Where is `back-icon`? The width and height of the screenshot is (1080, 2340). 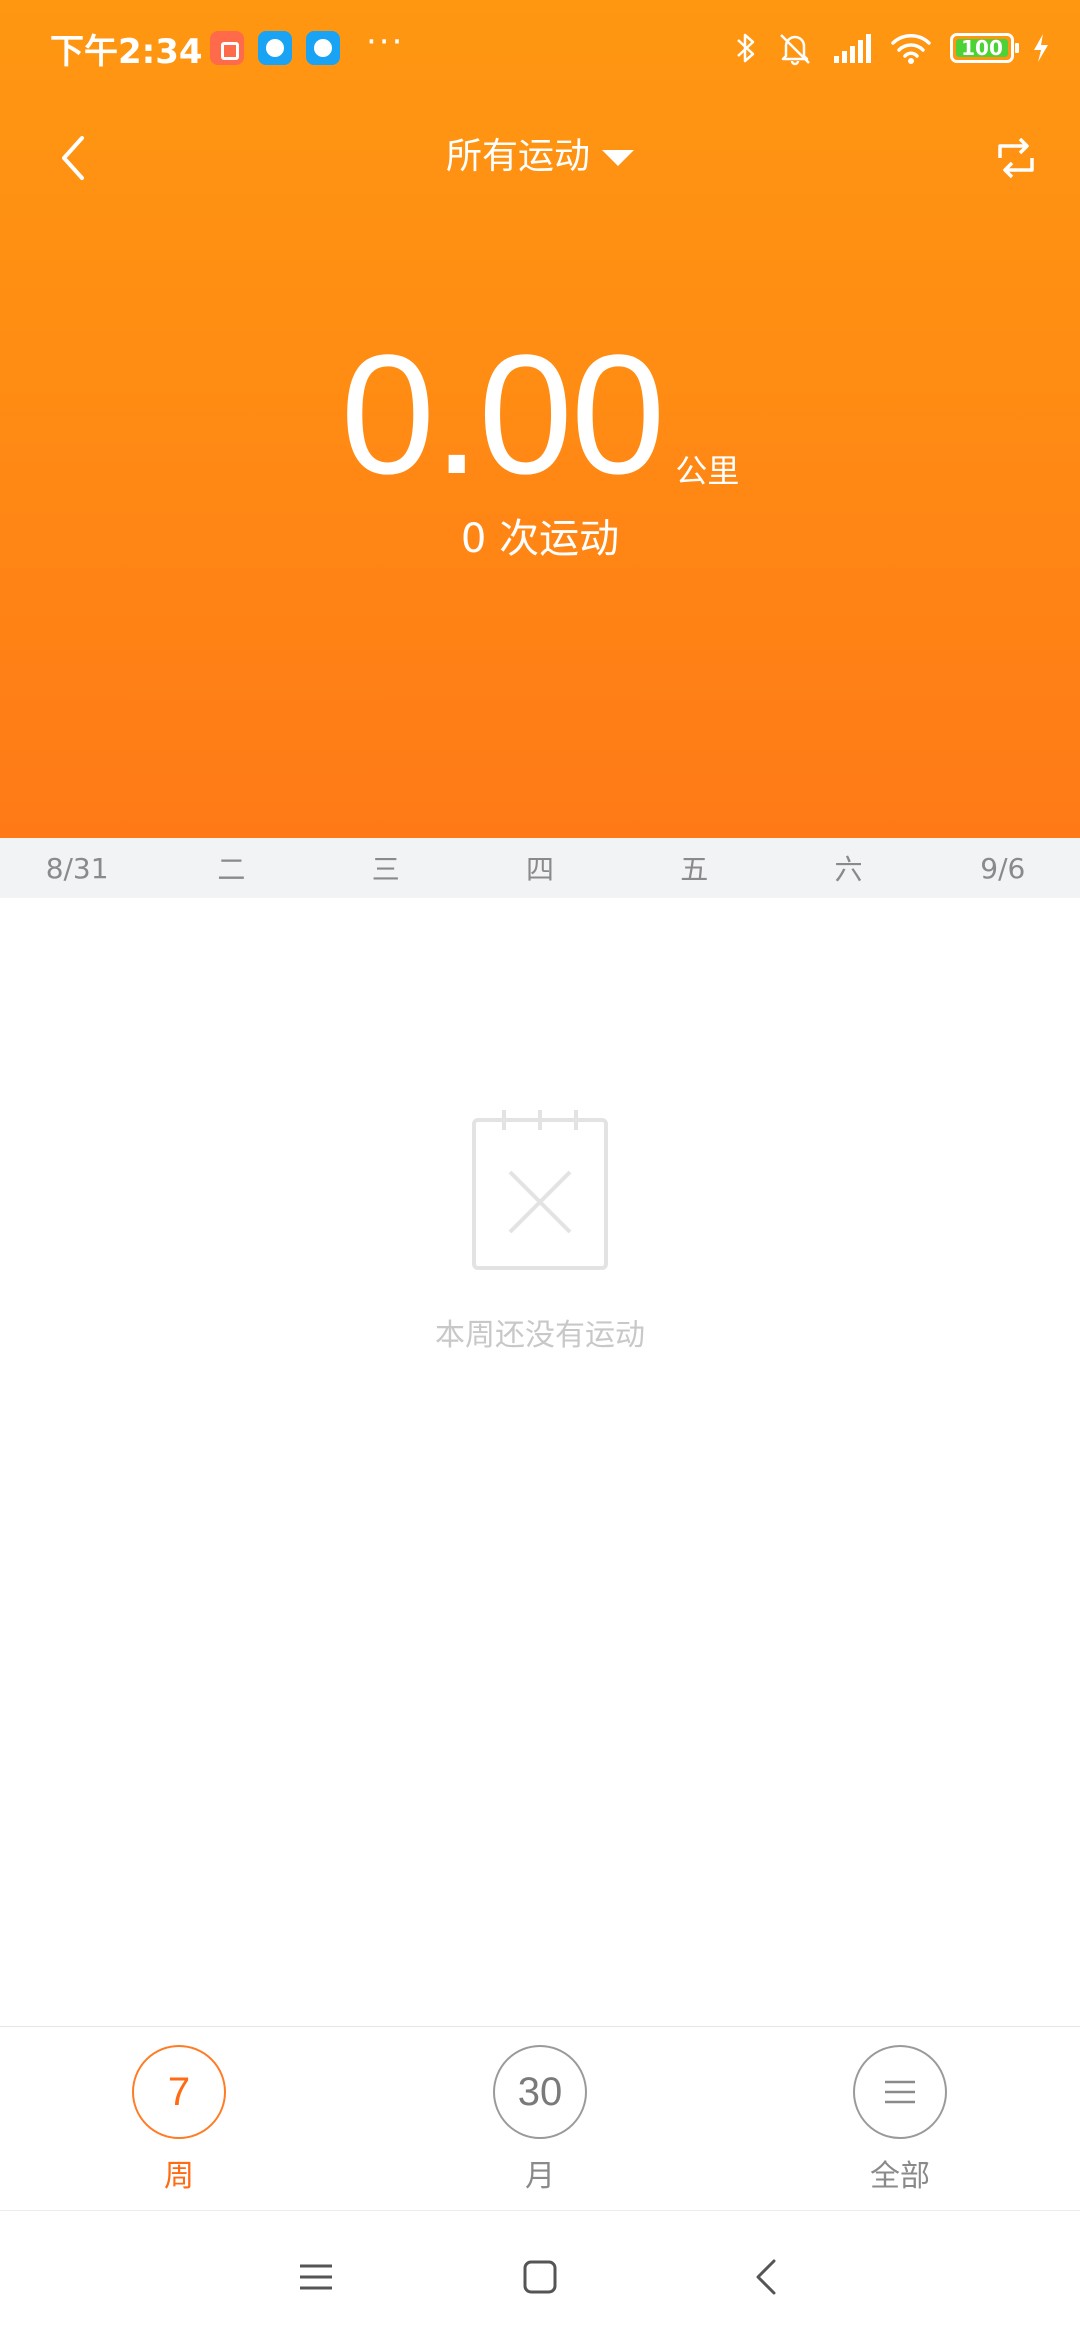 back-icon is located at coordinates (768, 2277).